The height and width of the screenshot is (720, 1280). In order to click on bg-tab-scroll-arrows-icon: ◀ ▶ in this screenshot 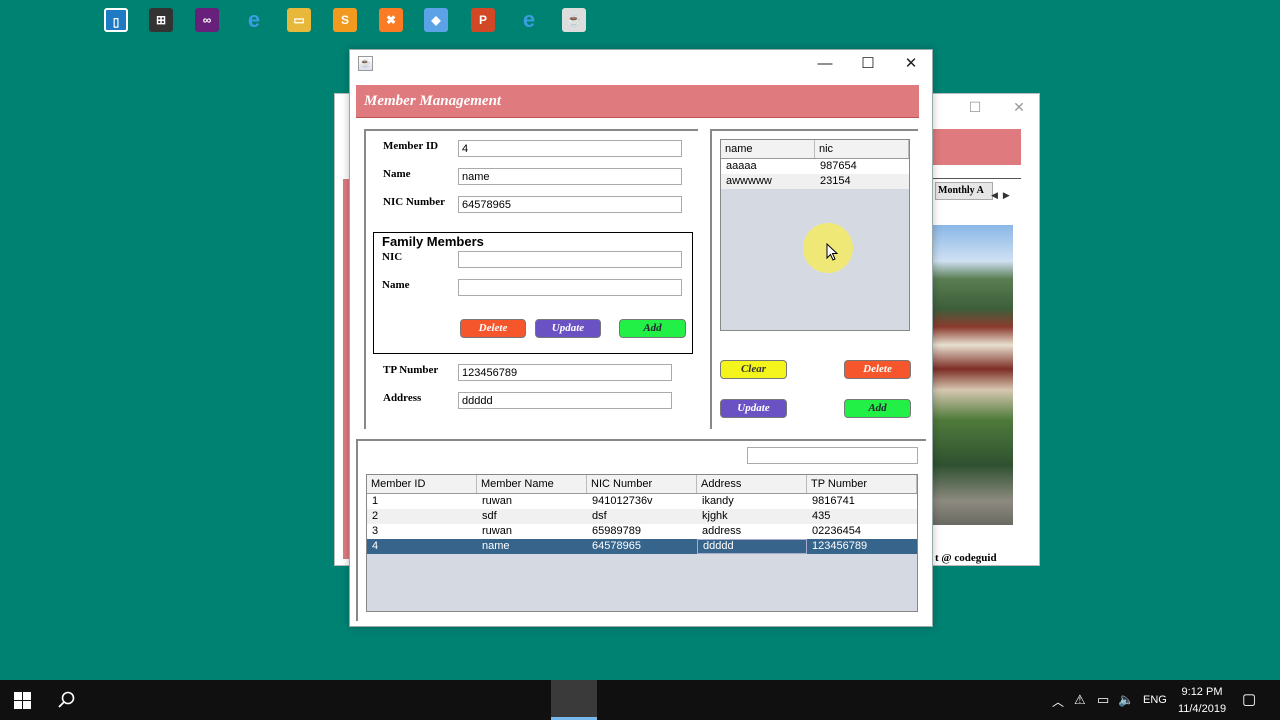, I will do `click(1000, 195)`.